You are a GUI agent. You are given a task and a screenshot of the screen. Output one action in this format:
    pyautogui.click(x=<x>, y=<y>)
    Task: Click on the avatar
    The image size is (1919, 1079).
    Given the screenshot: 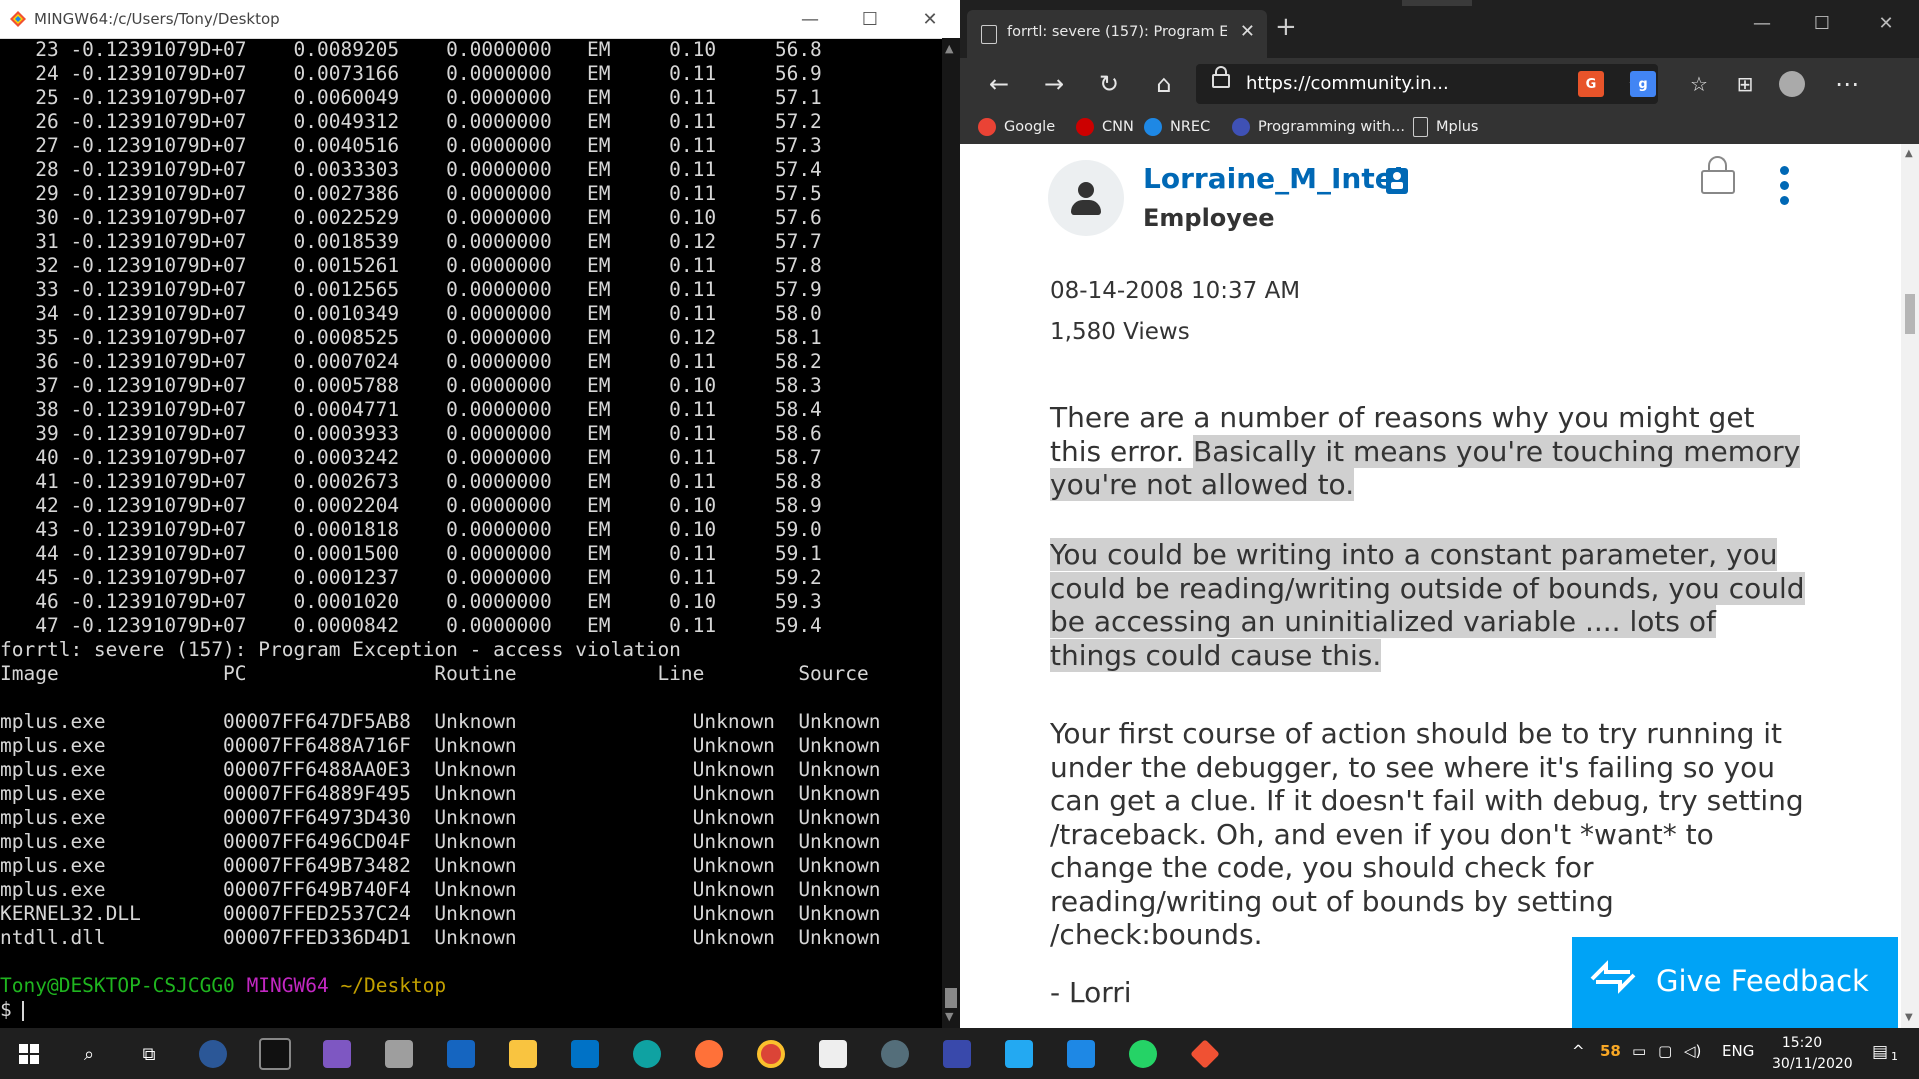 What is the action you would take?
    pyautogui.click(x=1086, y=198)
    